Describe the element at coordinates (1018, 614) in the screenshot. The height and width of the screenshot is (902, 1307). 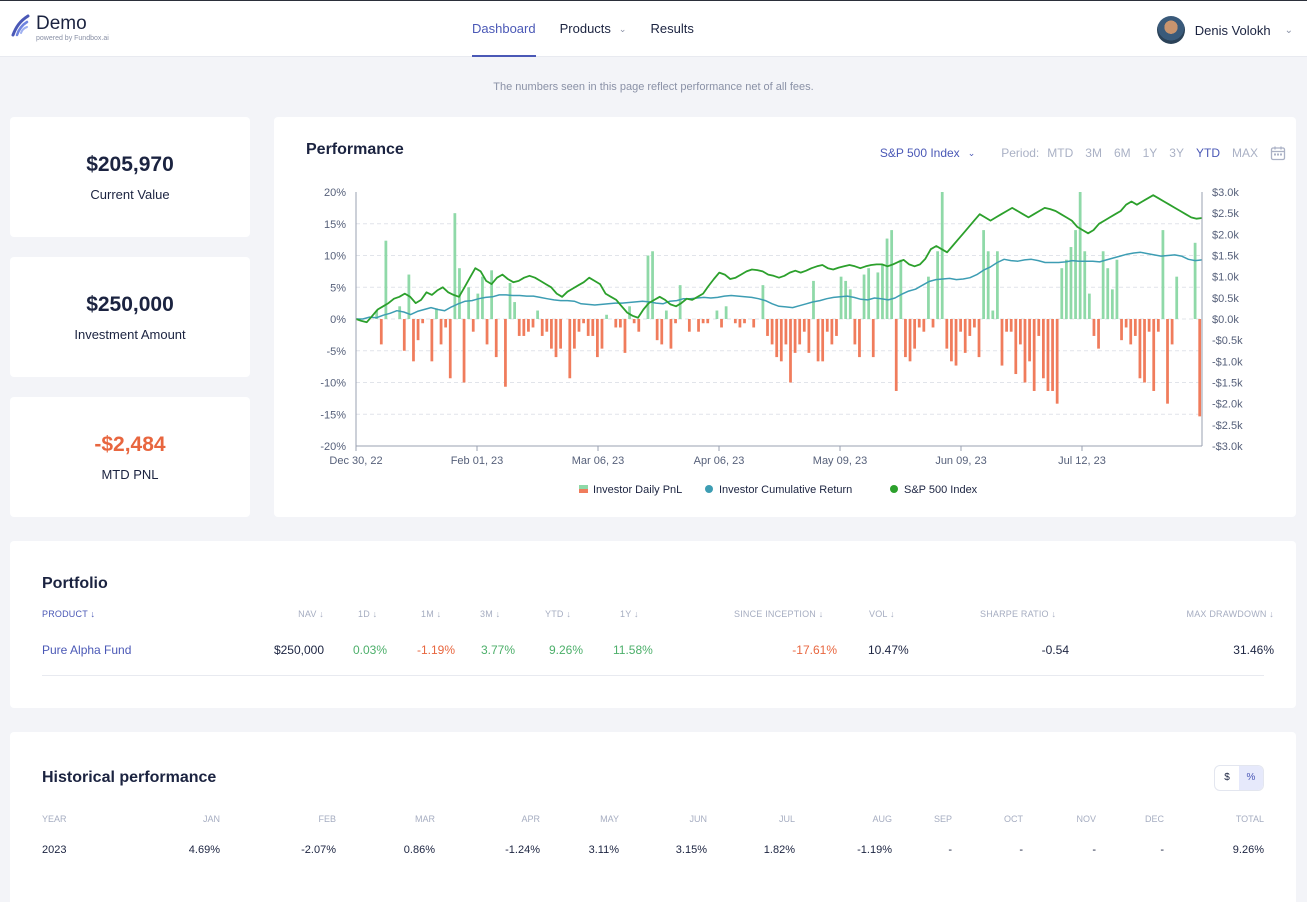
I see `column-header-sharpe-ratio: SHARPE RATIO ↓` at that location.